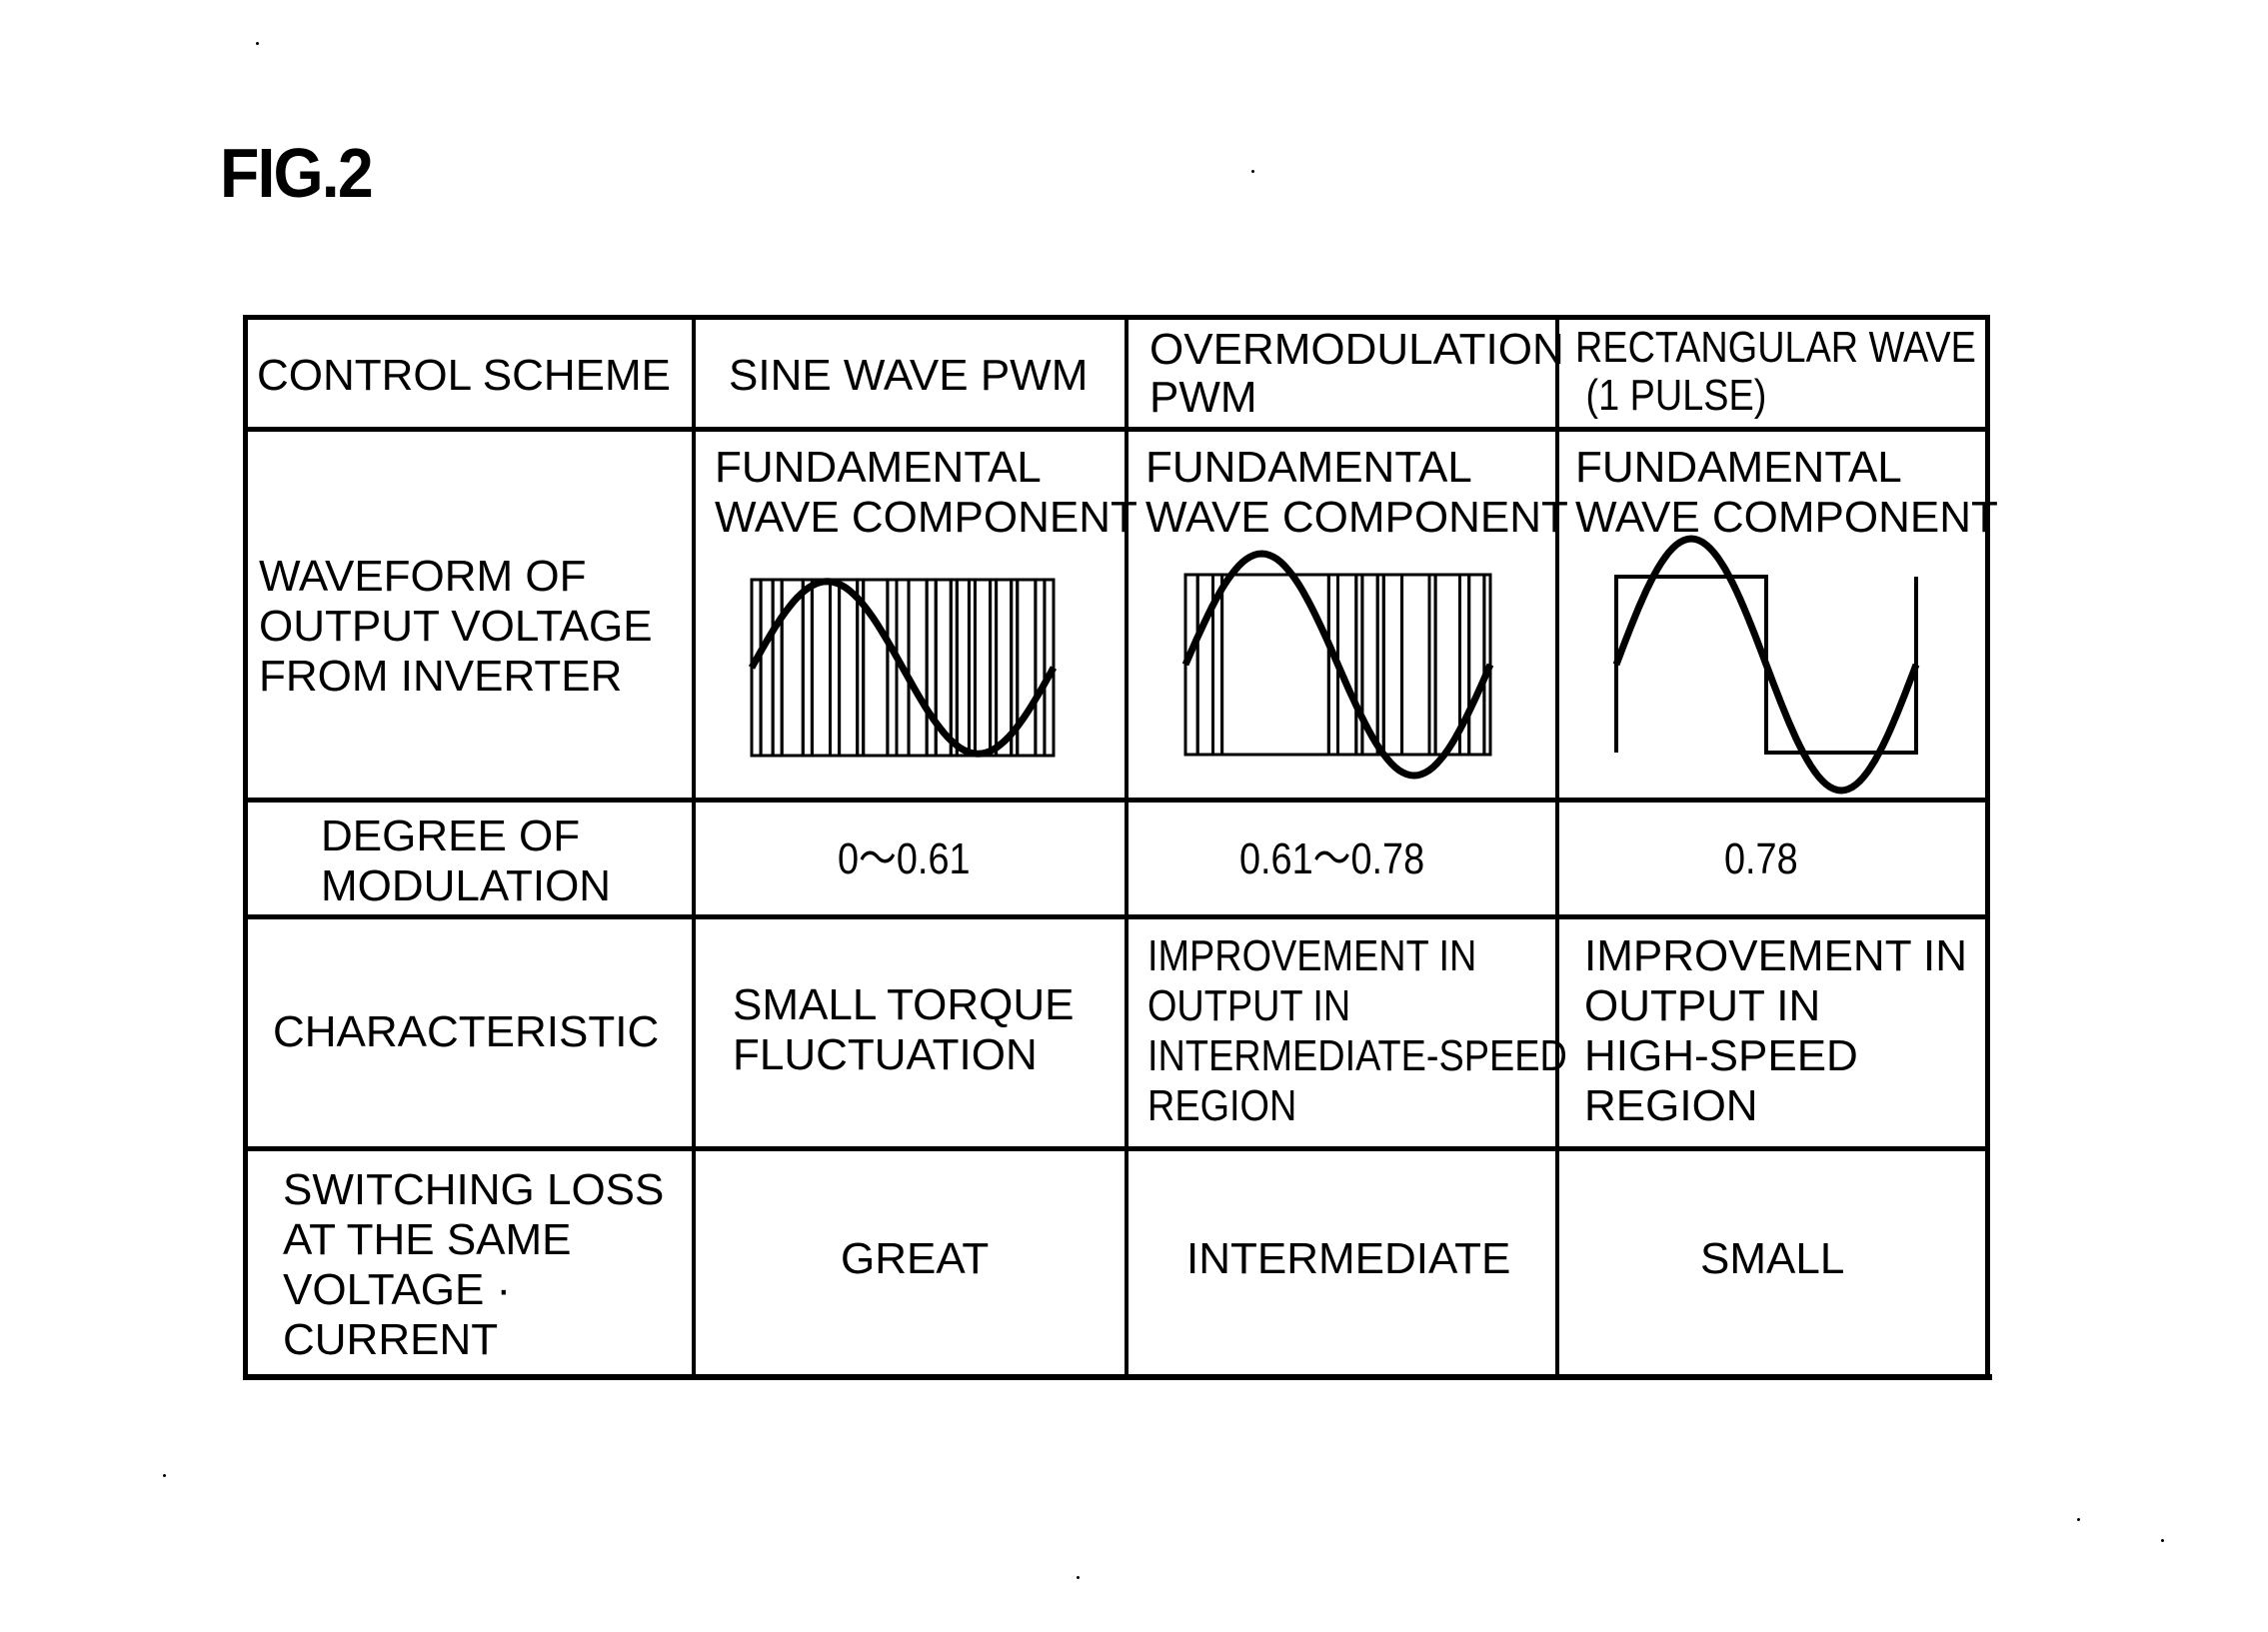 The image size is (2268, 1632). What do you see at coordinates (1116, 317) in the screenshot?
I see `table-border-top` at bounding box center [1116, 317].